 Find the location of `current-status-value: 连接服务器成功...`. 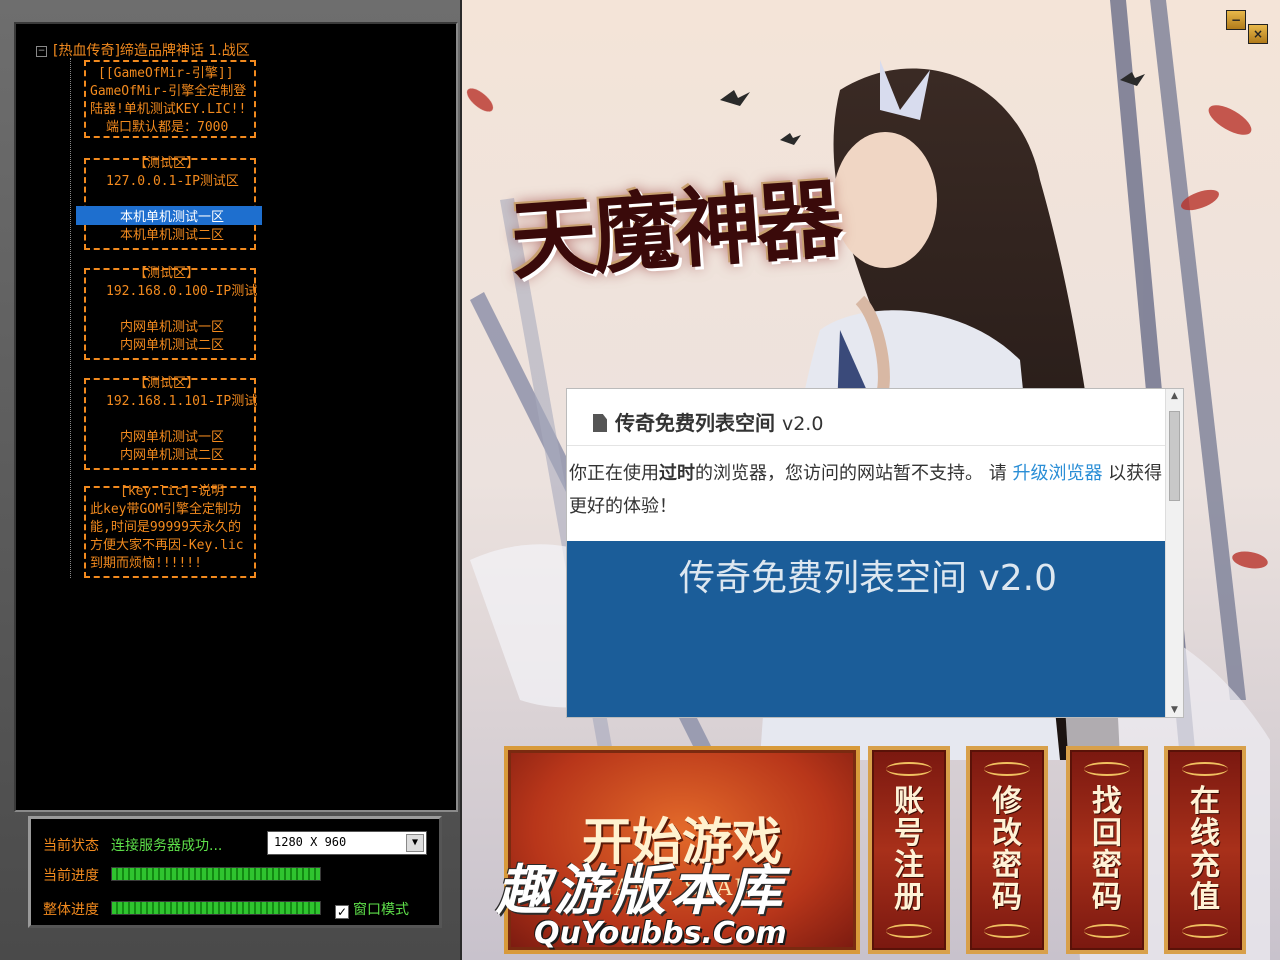

current-status-value: 连接服务器成功... is located at coordinates (167, 846).